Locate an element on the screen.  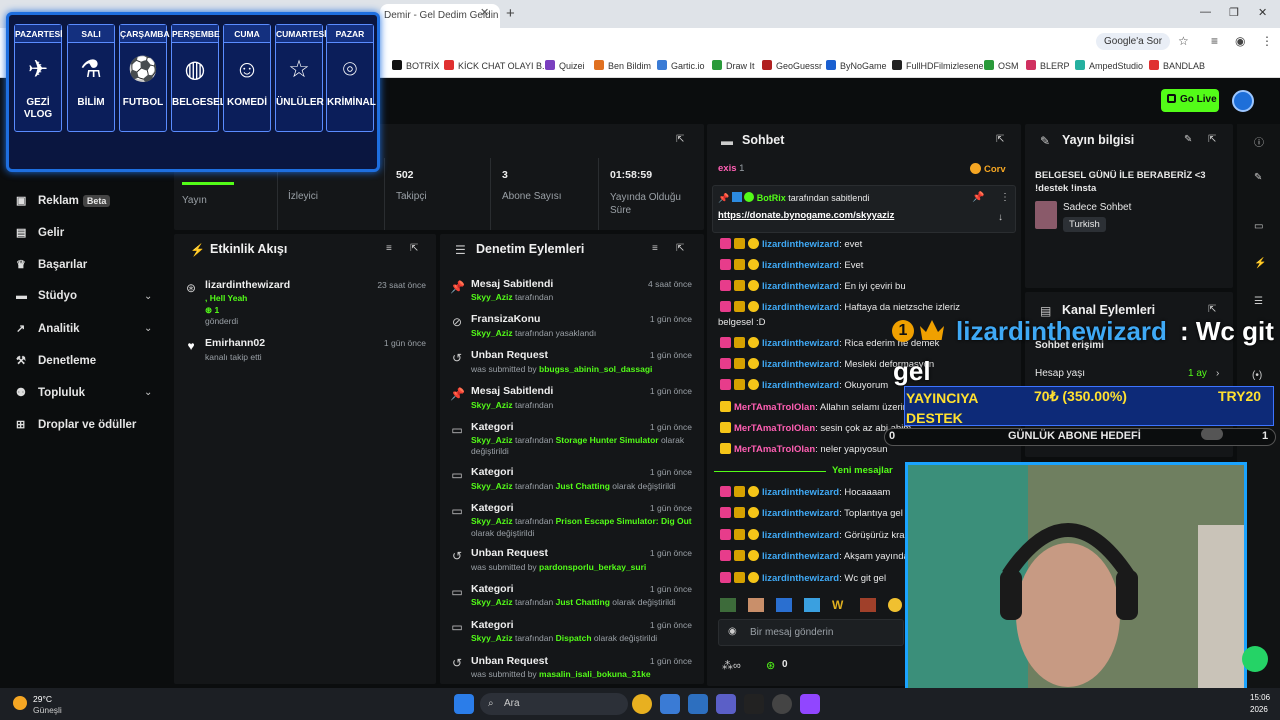
toggle-switch is located at coordinates (1212, 434).